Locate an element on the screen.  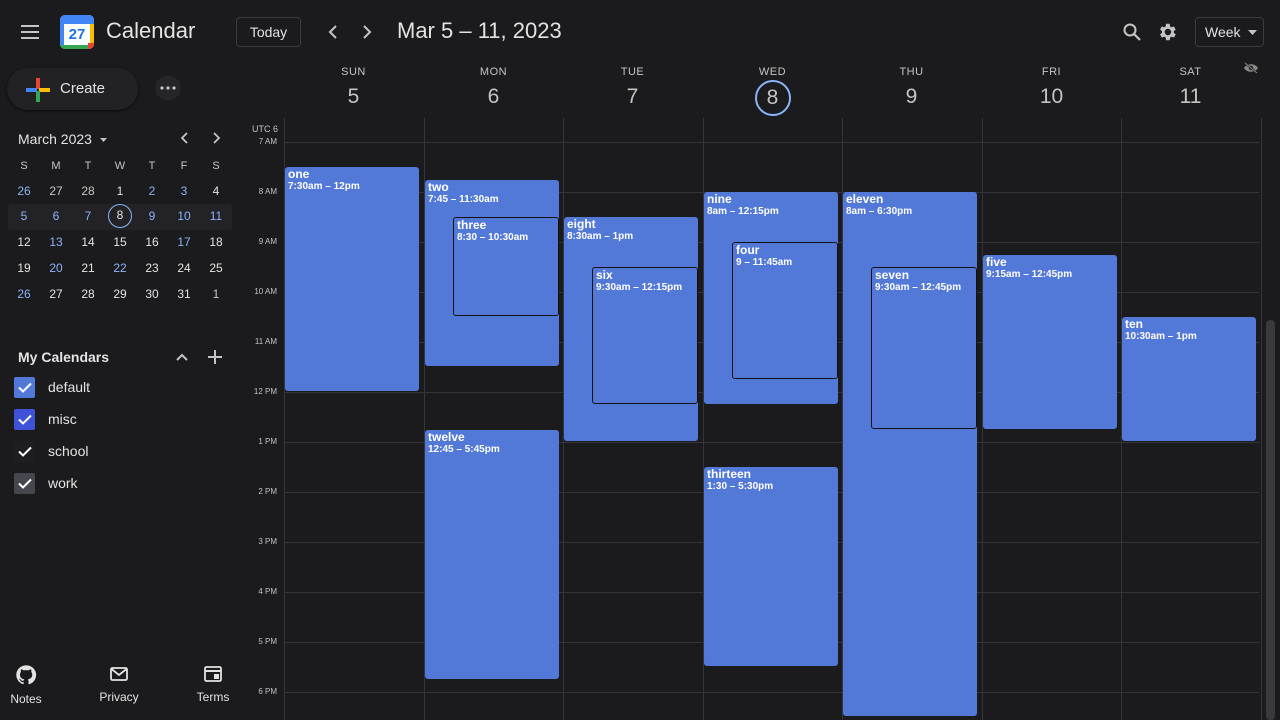
mini-calendar-day: 16 is located at coordinates (152, 242).